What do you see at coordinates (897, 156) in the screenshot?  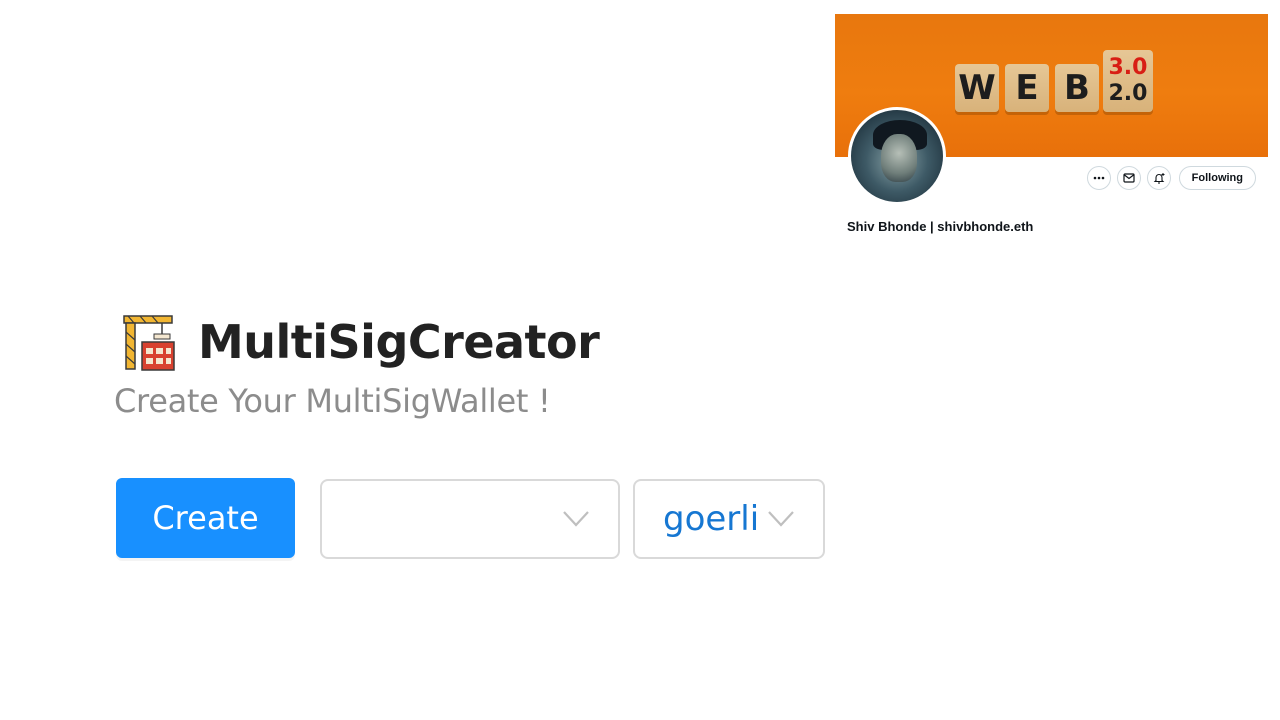 I see `avatar` at bounding box center [897, 156].